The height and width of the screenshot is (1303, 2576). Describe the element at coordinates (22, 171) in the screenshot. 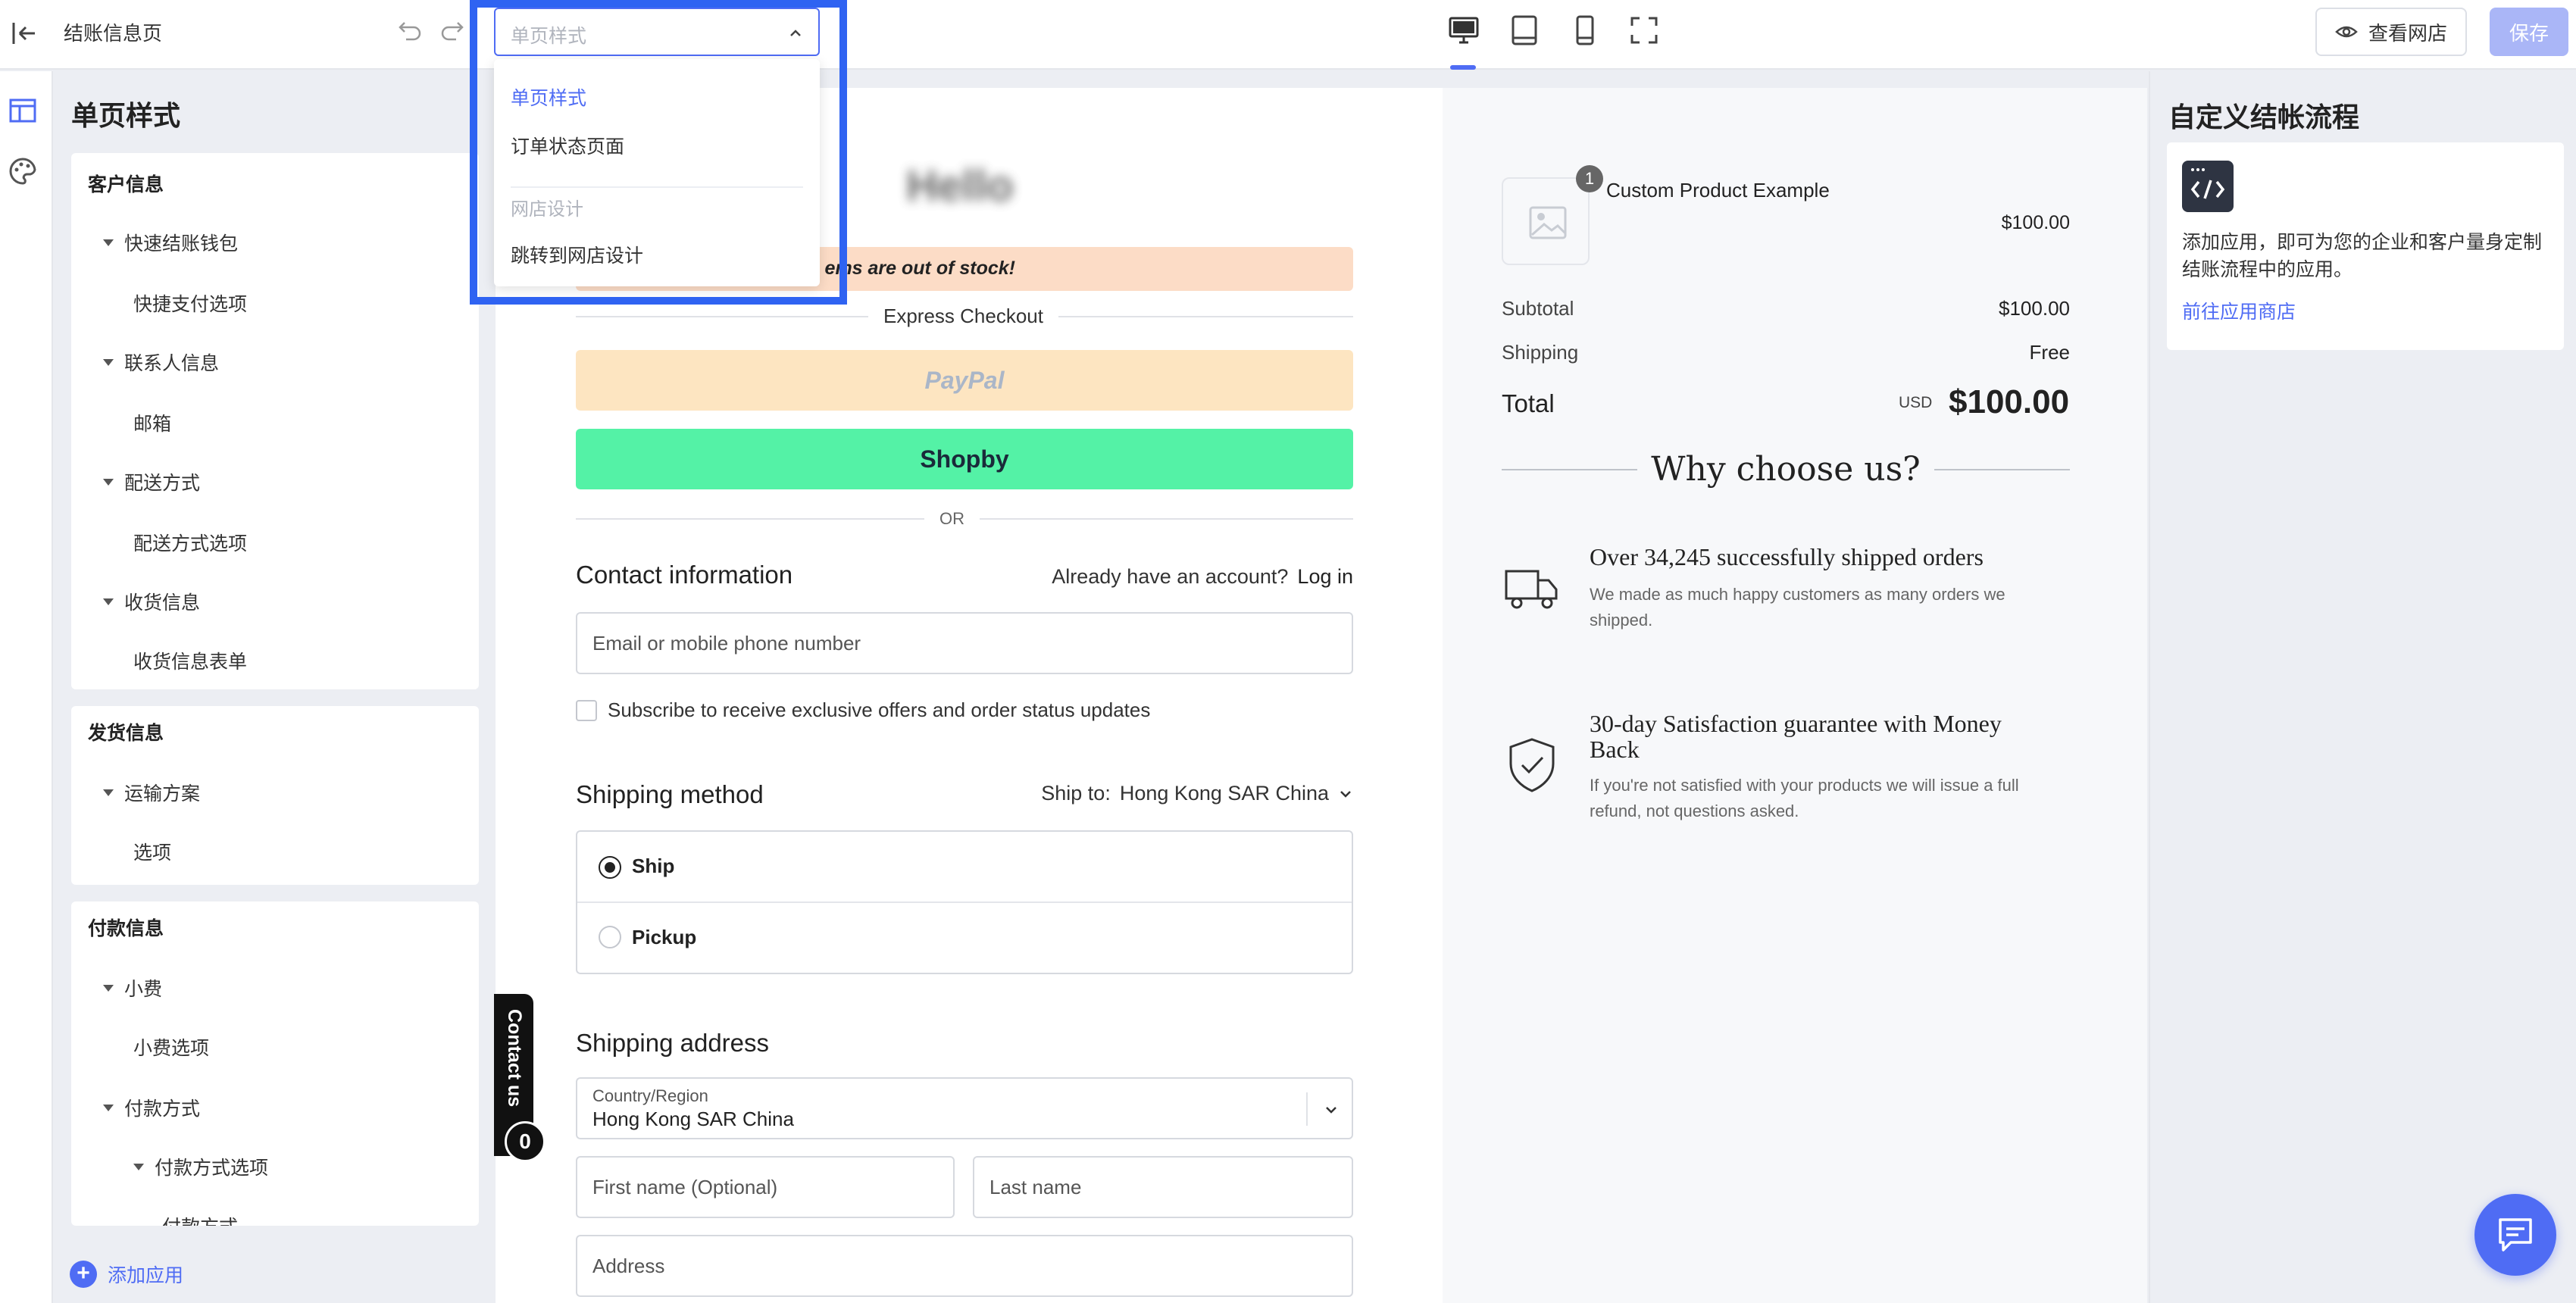

I see `palette-icon` at that location.